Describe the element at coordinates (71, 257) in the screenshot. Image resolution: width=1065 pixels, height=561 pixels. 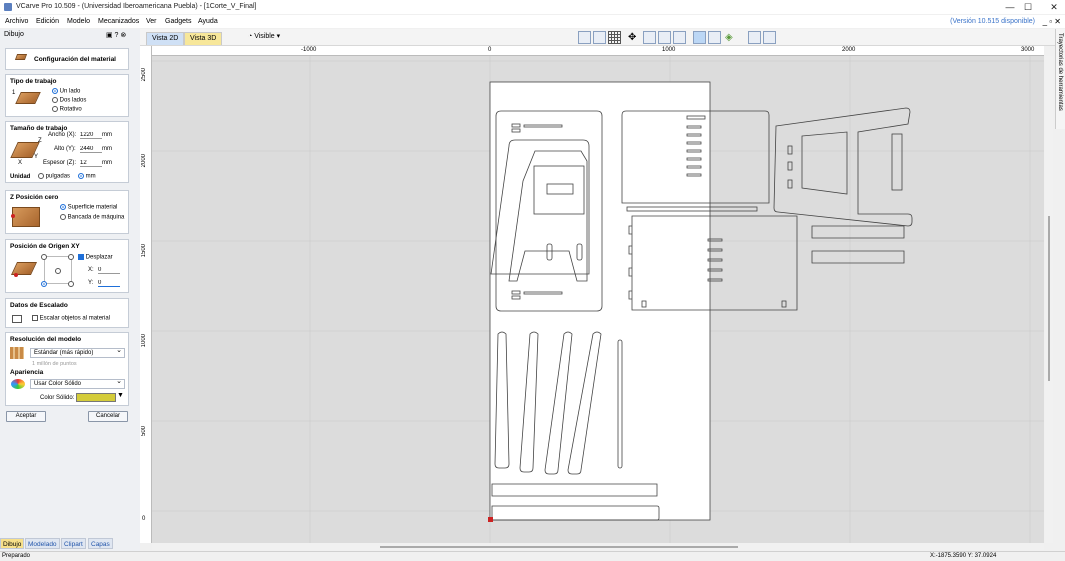
I see `origin-top-right-radio` at that location.